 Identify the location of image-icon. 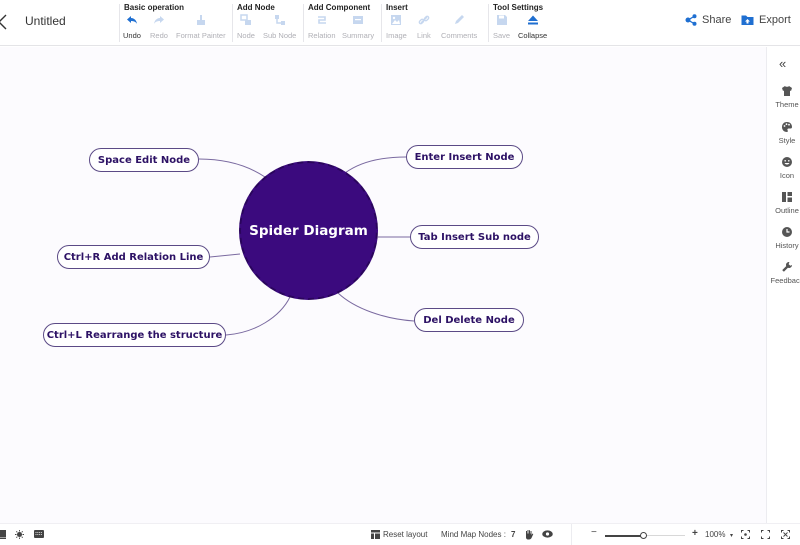
(396, 20).